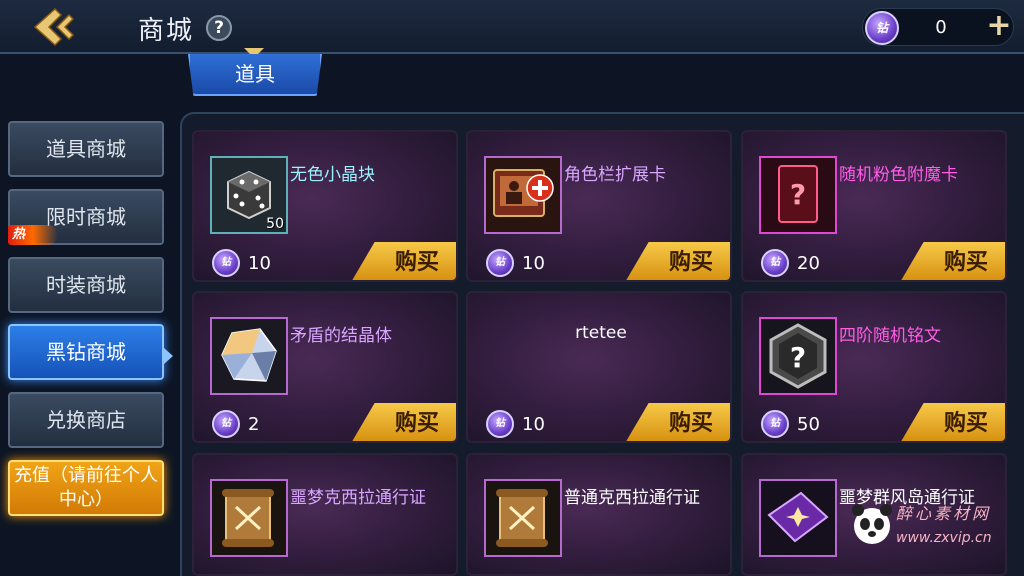 This screenshot has width=1024, height=576. What do you see at coordinates (86, 488) in the screenshot?
I see `sidebar-item-recharge: 充值（请前往个人中心）` at bounding box center [86, 488].